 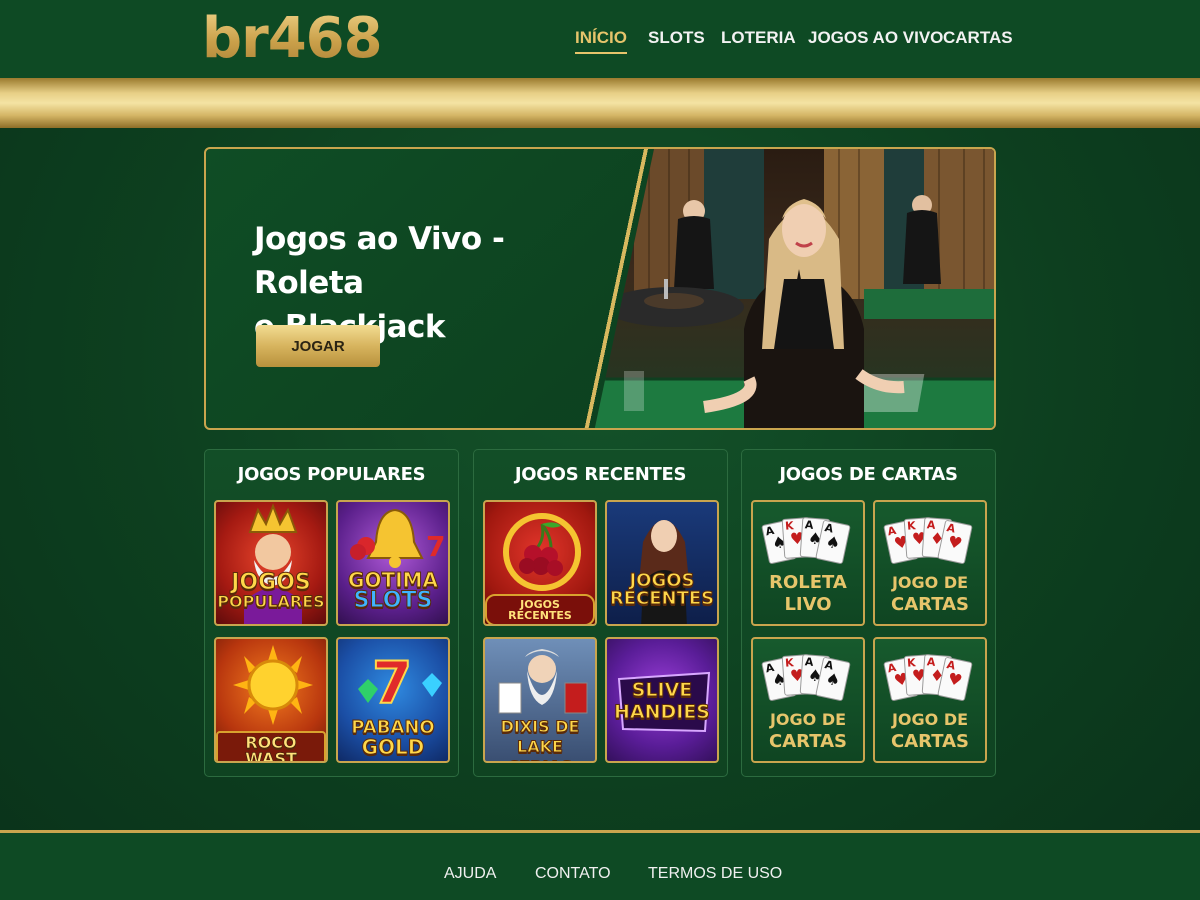 I want to click on nav-item-cartas: CARTAS, so click(x=978, y=38).